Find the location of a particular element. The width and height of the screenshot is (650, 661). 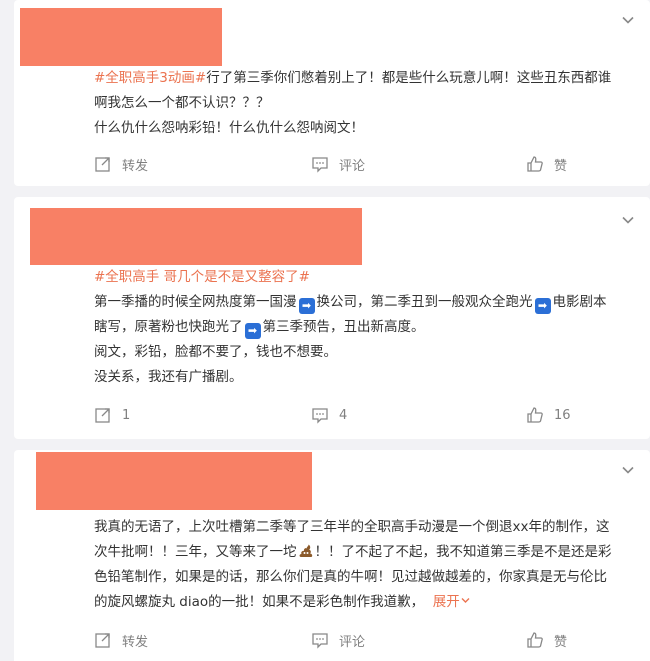

post-text: 阅文，彩铅，脸都不要了，钱也不想要。 is located at coordinates (215, 352).